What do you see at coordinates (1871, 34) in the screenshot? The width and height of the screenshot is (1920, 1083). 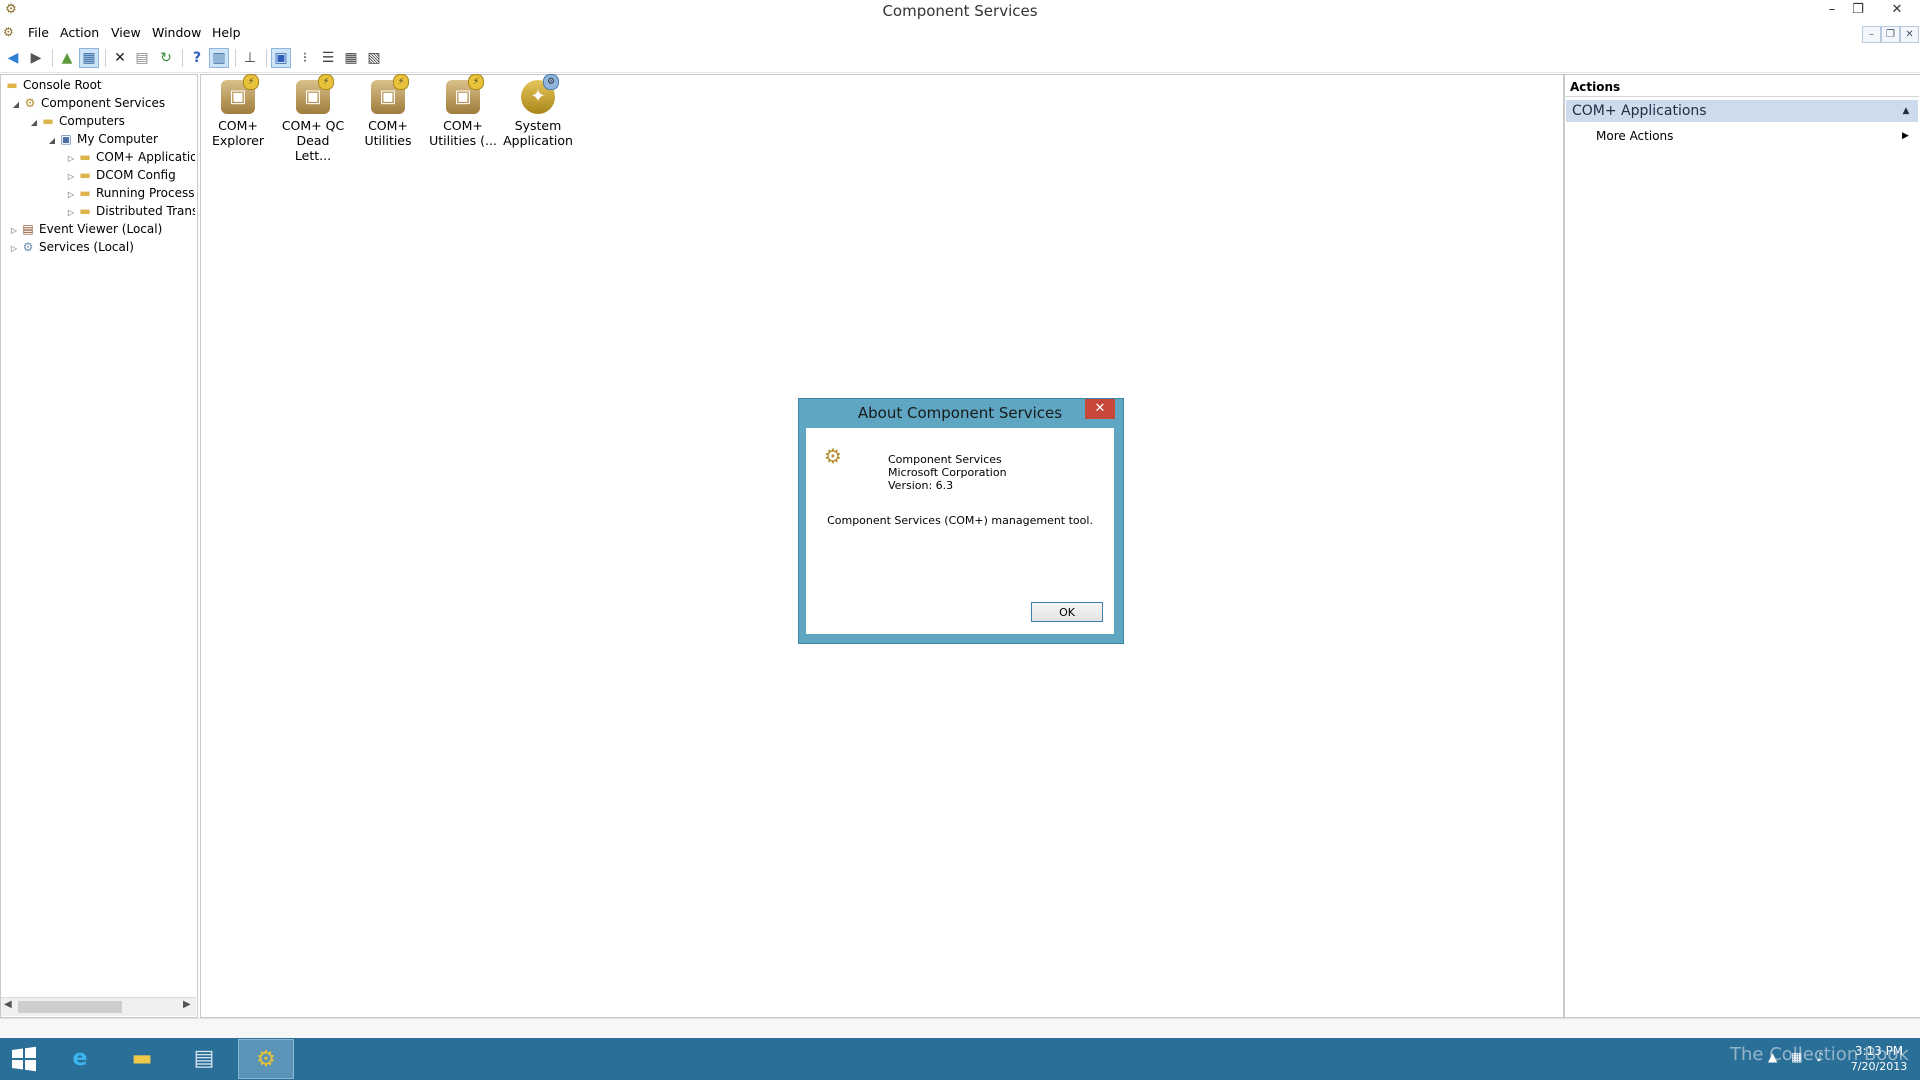 I see `mdi-minimize-button: –` at bounding box center [1871, 34].